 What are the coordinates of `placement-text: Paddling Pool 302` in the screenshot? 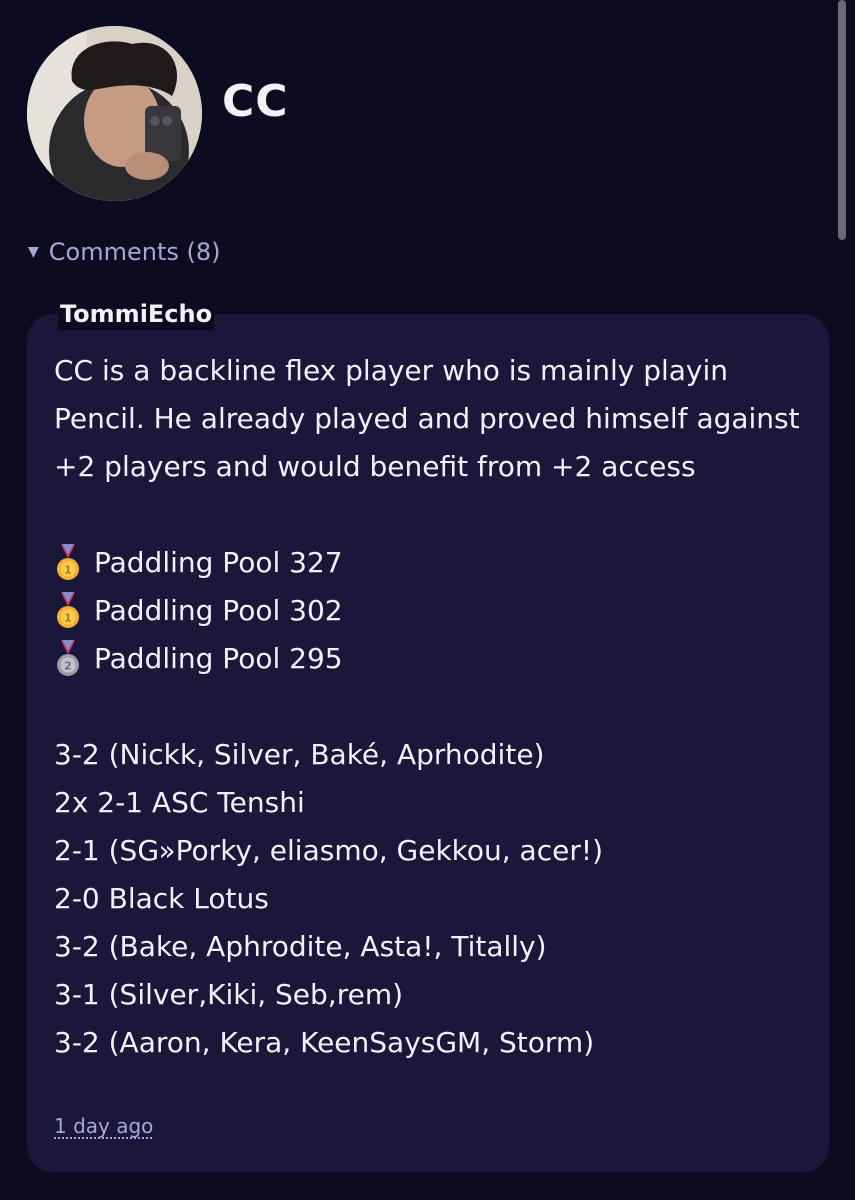 It's located at (218, 610).